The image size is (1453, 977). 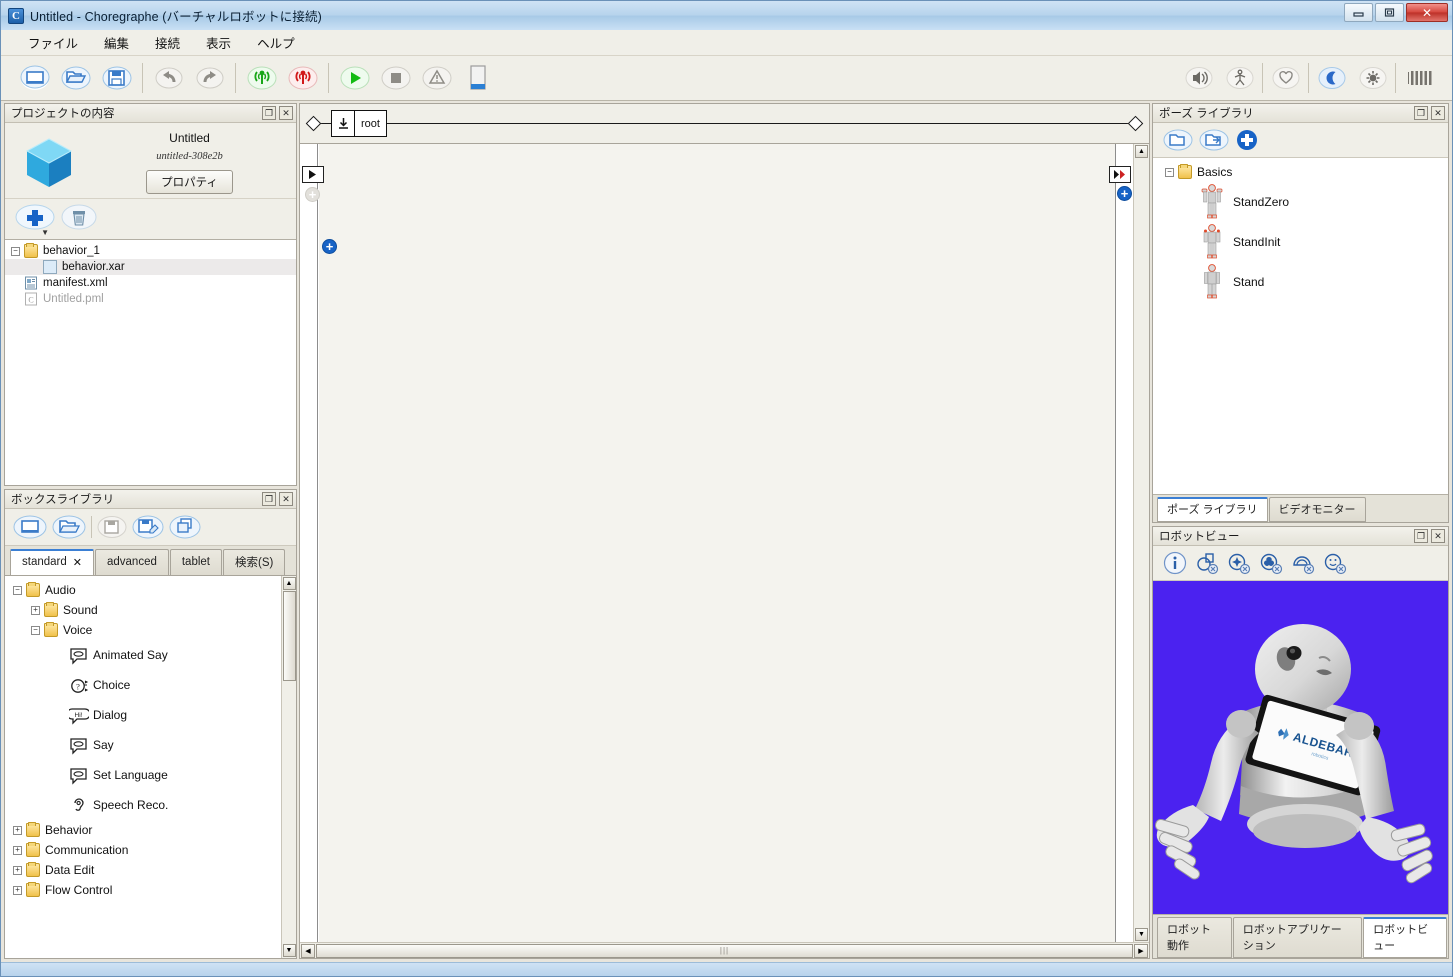 I want to click on project-panel-float-button: ❐, so click(x=269, y=113).